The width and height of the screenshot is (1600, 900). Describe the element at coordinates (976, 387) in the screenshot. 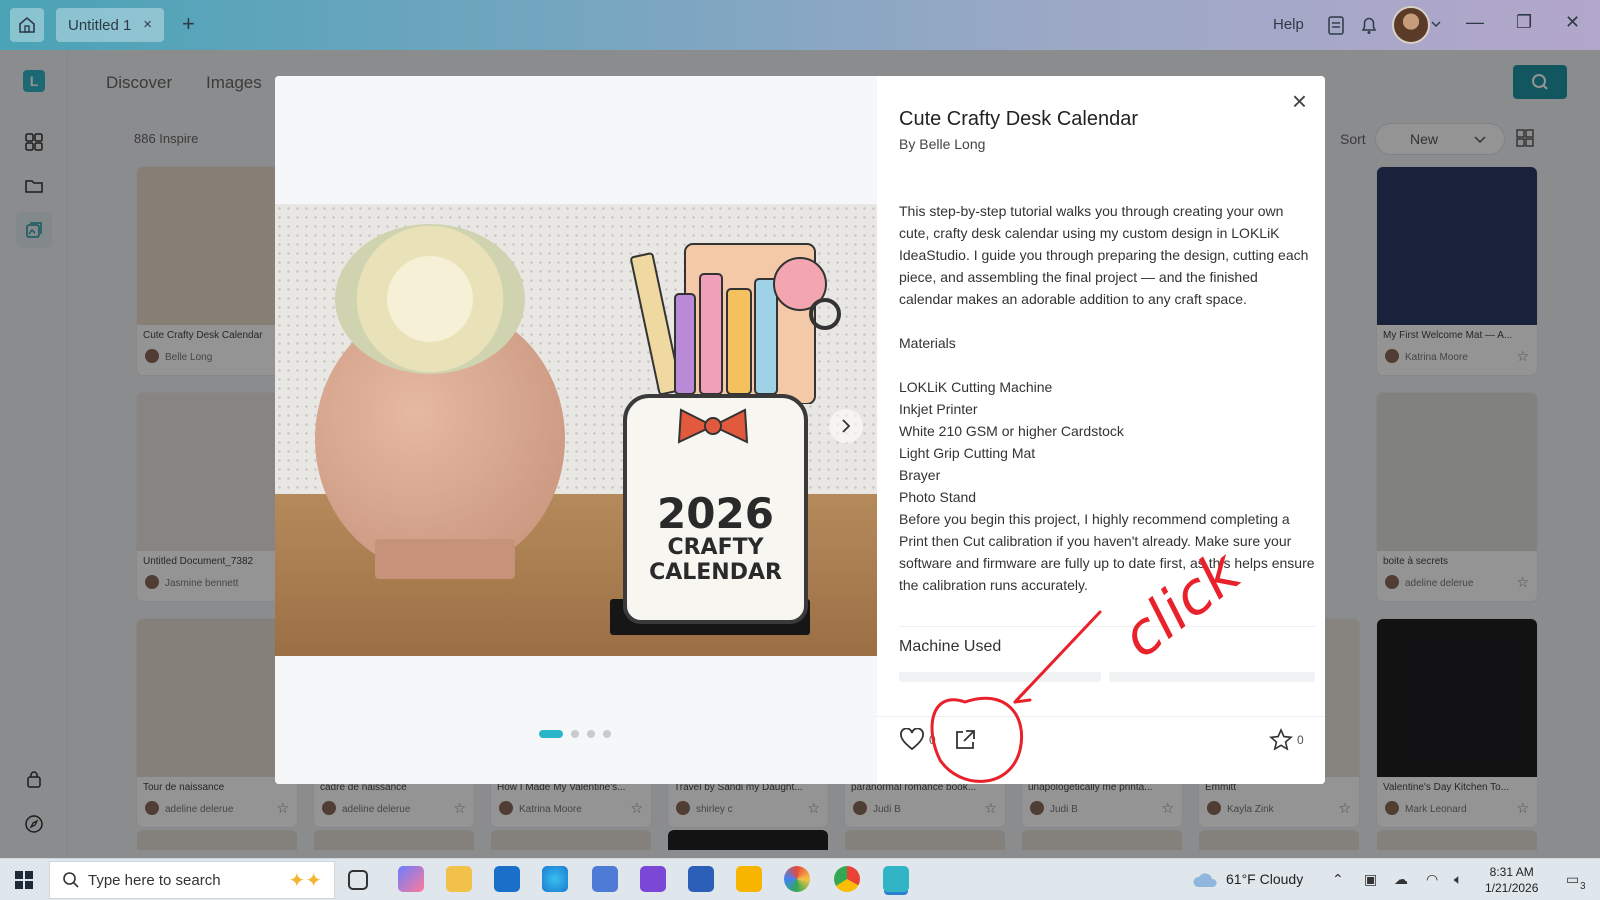

I see `material-item: LOKLiK Cutting Machine` at that location.